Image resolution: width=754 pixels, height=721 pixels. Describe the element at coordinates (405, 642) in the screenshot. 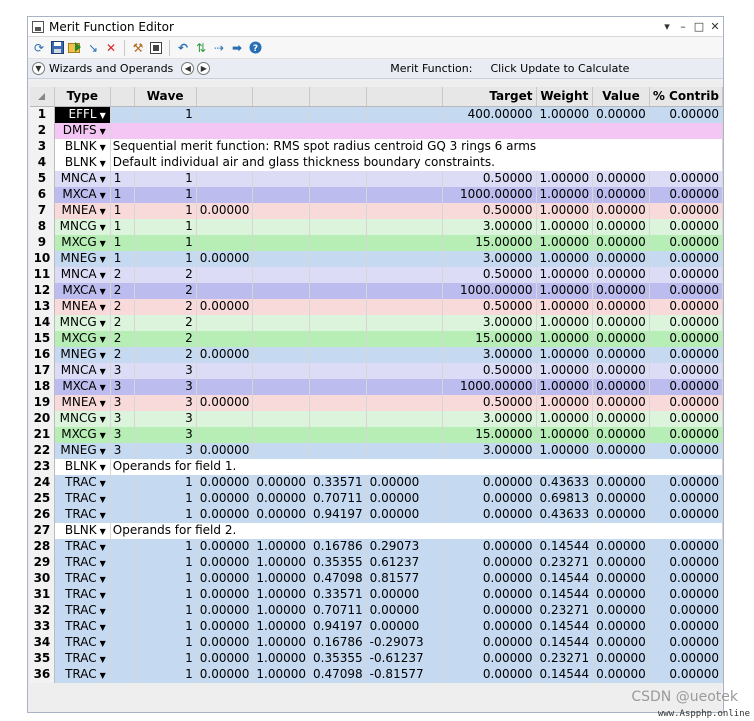

I see `param-6-cell: -0.29073` at that location.